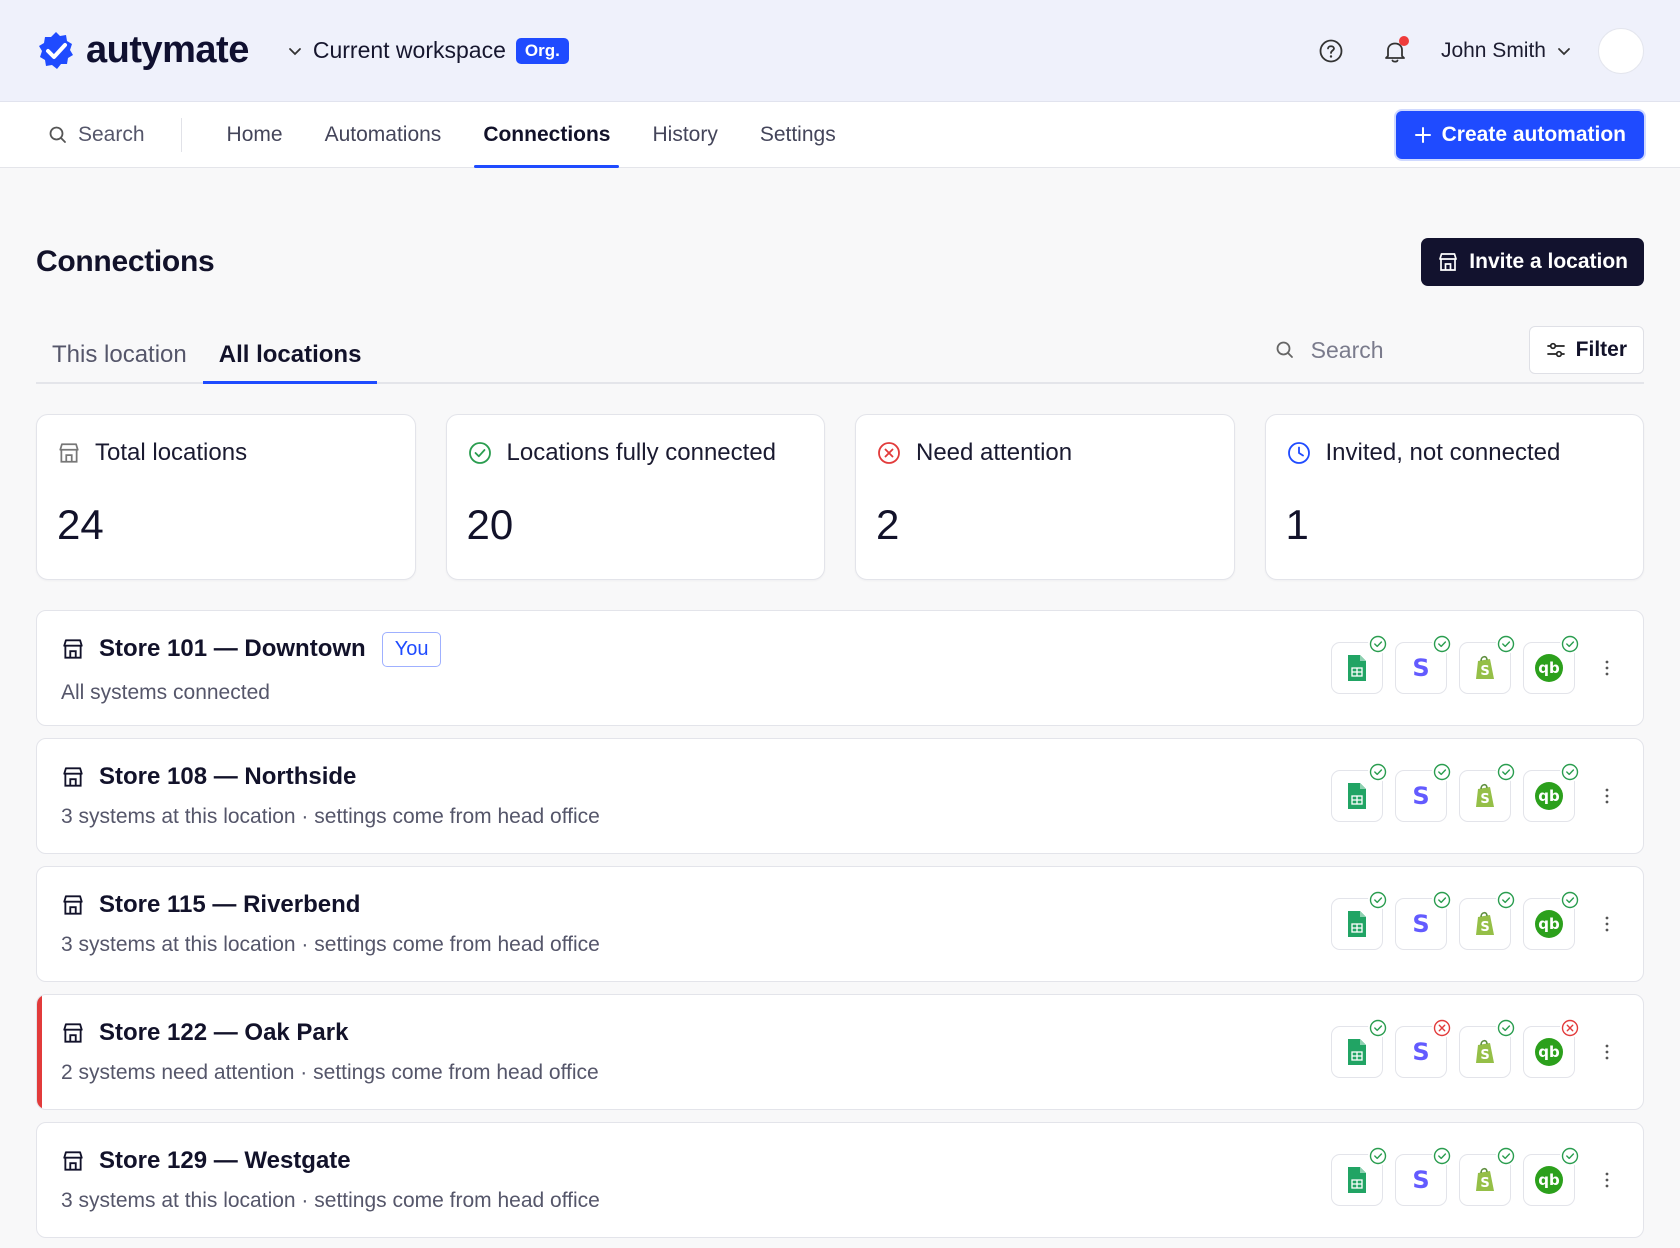  I want to click on clock-icon, so click(1298, 453).